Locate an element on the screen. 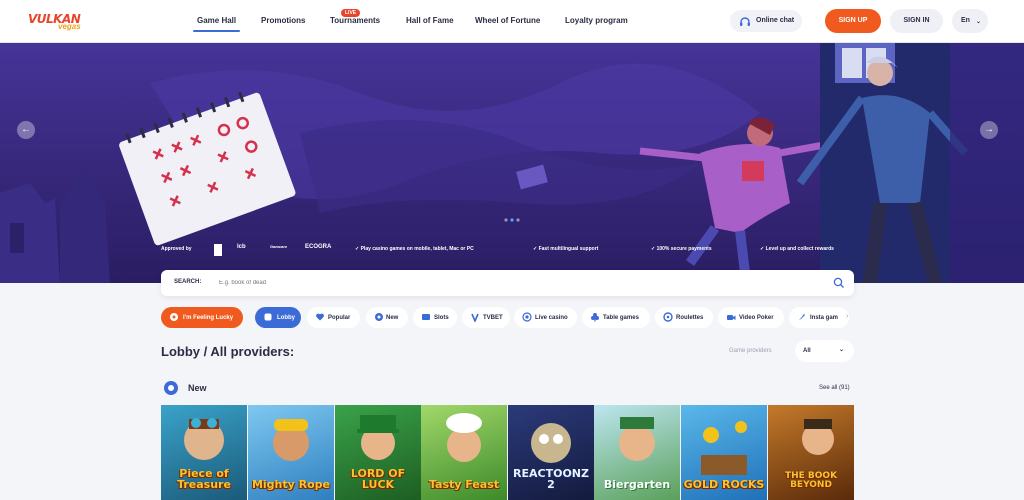  game-title: Tasty Feast is located at coordinates (464, 484).